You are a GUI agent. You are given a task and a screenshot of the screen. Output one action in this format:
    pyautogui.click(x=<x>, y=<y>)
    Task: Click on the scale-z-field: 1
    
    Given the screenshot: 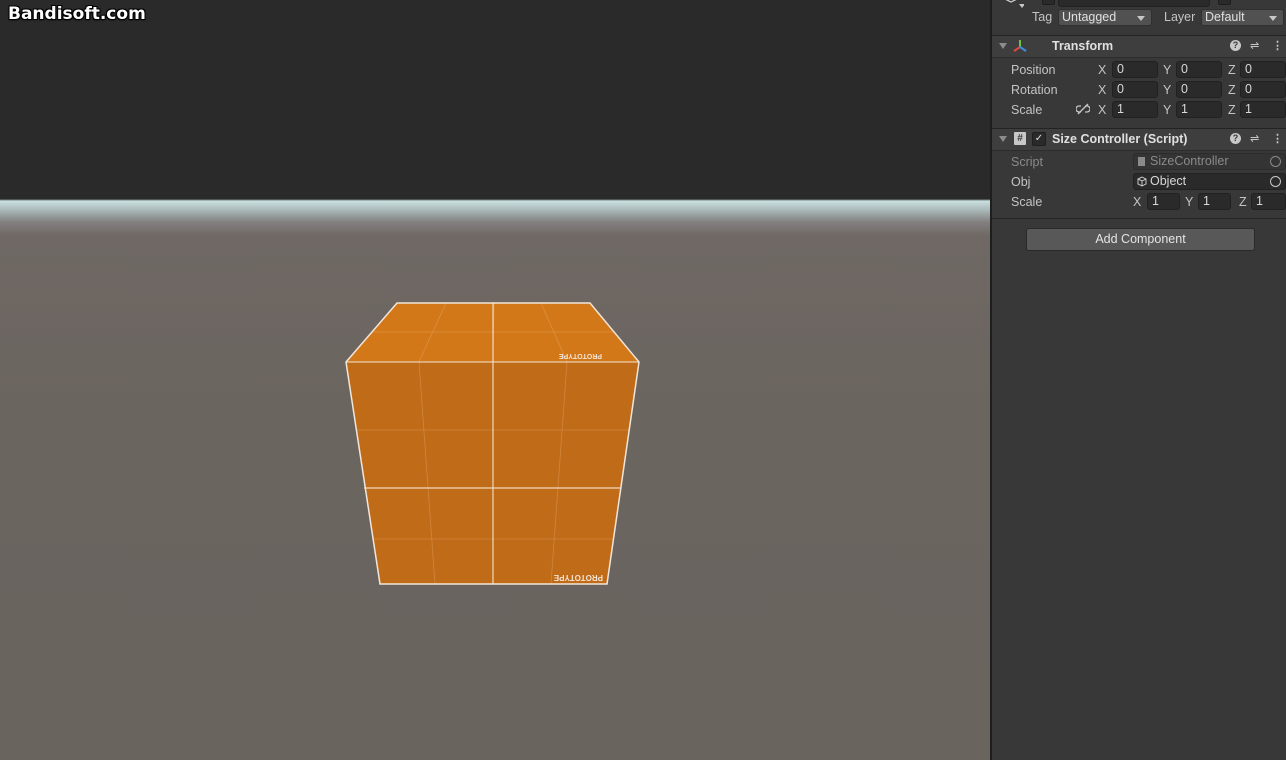 What is the action you would take?
    pyautogui.click(x=1263, y=109)
    